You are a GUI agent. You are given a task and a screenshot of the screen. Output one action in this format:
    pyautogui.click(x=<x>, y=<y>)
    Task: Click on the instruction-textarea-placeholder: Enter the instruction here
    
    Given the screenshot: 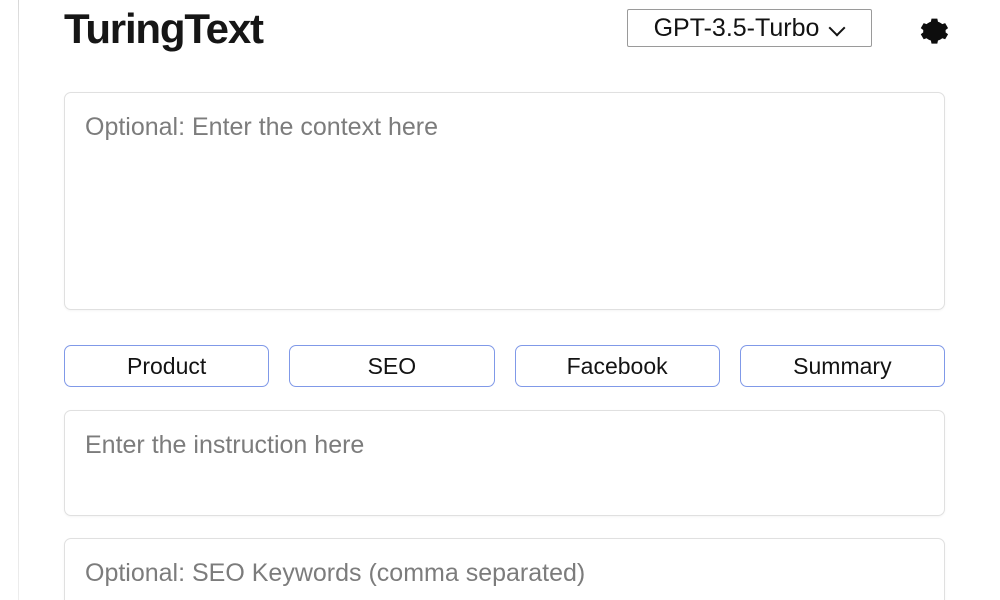 What is the action you would take?
    pyautogui.click(x=225, y=445)
    